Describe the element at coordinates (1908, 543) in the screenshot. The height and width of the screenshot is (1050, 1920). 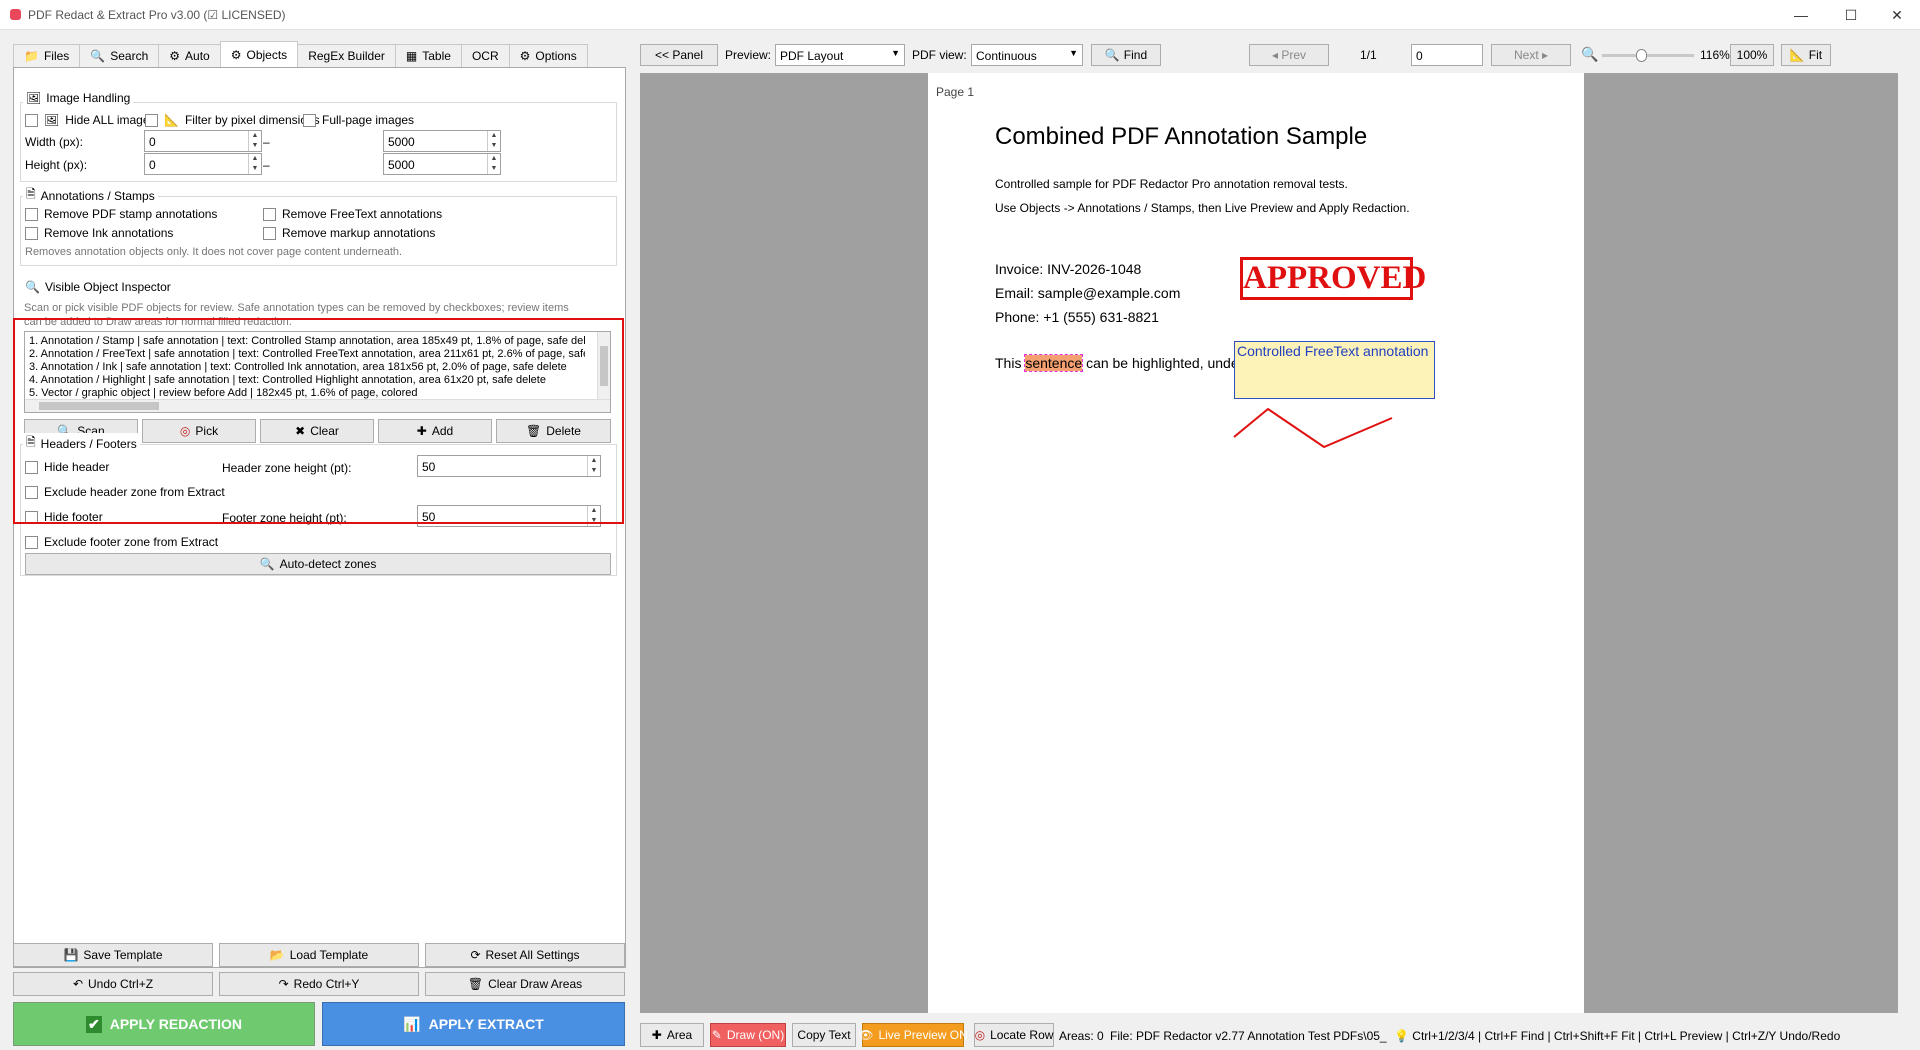
I see `viewer-vertical-scrollbar` at that location.